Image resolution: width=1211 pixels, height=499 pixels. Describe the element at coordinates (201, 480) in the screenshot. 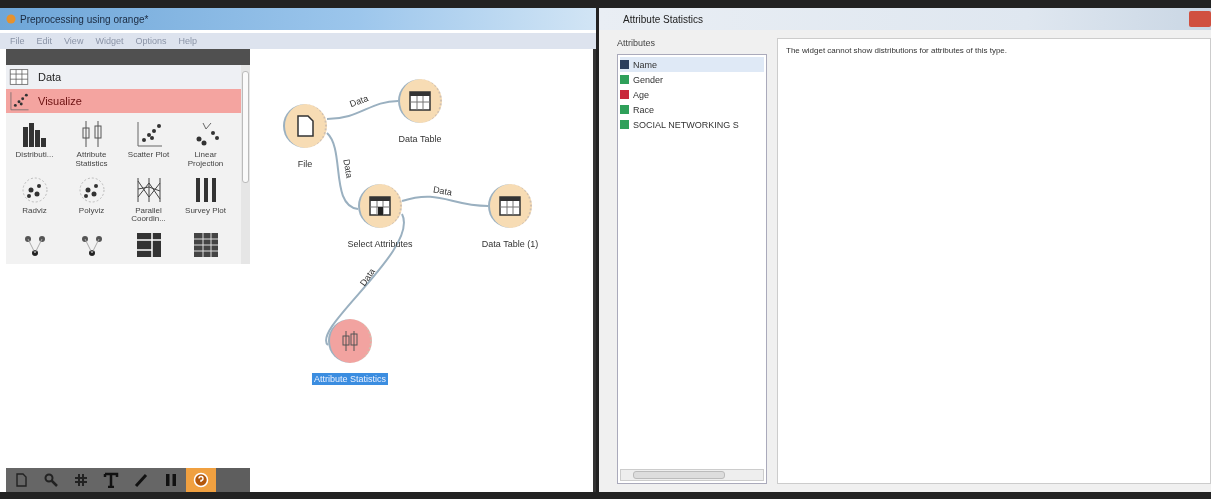

I see `help-icon` at that location.